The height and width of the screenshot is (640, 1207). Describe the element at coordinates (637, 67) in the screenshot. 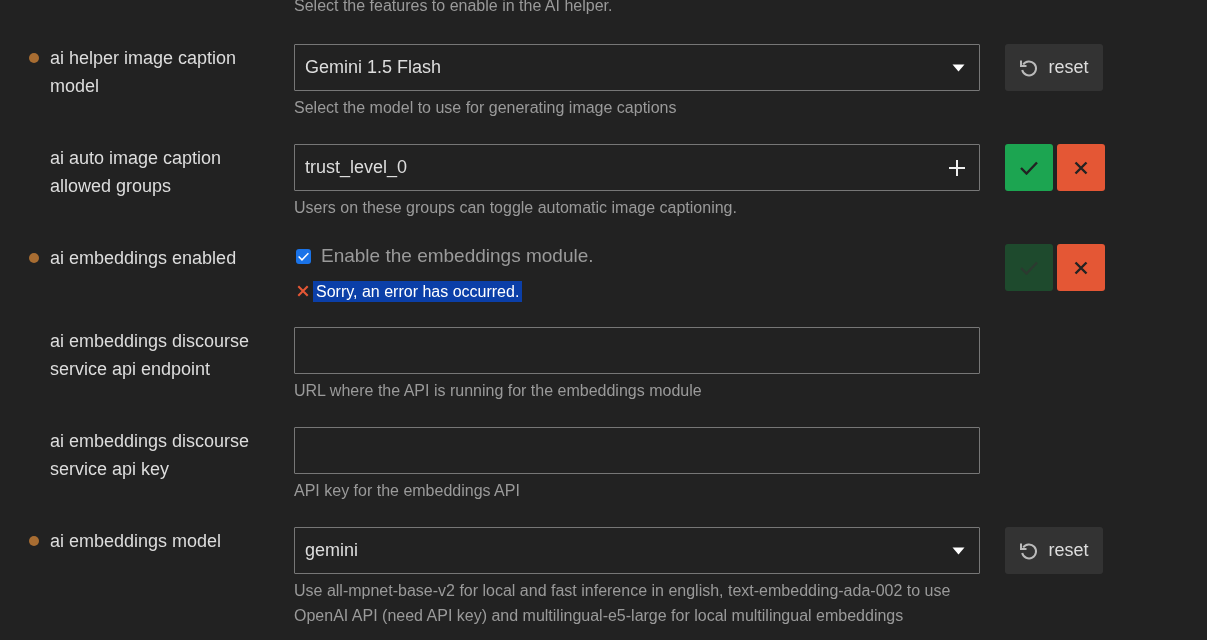

I see `dropdown-select: Gemini 1.5 Flash` at that location.